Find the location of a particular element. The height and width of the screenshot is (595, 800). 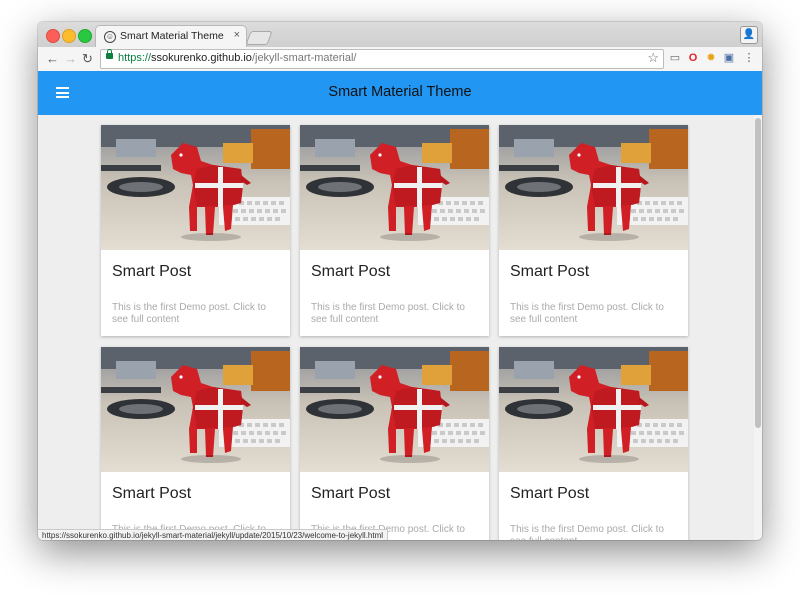

smiley-favicon-icon: ☺ is located at coordinates (110, 37).